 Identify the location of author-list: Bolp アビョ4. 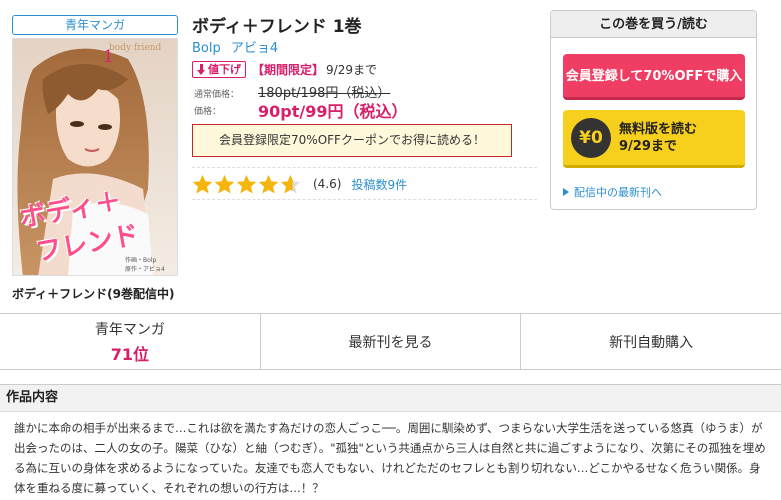
(238, 46).